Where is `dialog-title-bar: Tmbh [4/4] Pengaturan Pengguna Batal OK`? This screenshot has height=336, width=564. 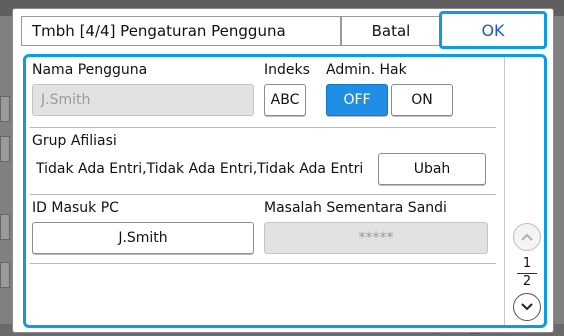
dialog-title-bar: Tmbh [4/4] Pengaturan Pengguna Batal OK is located at coordinates (283, 31).